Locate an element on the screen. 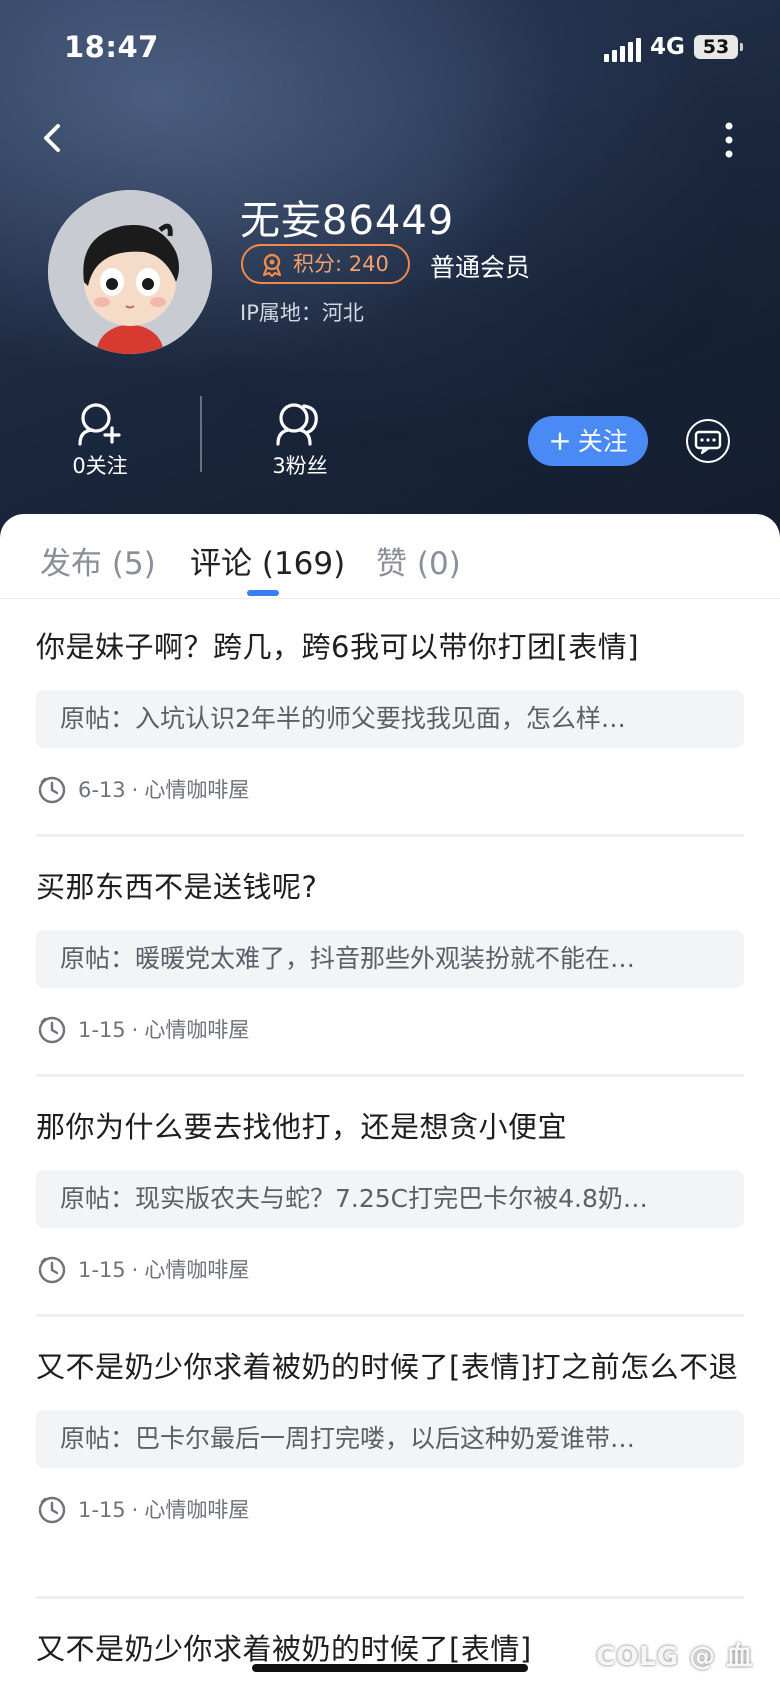 This screenshot has width=780, height=1688. comment-text: 买那东西不是送钱呢? is located at coordinates (177, 887).